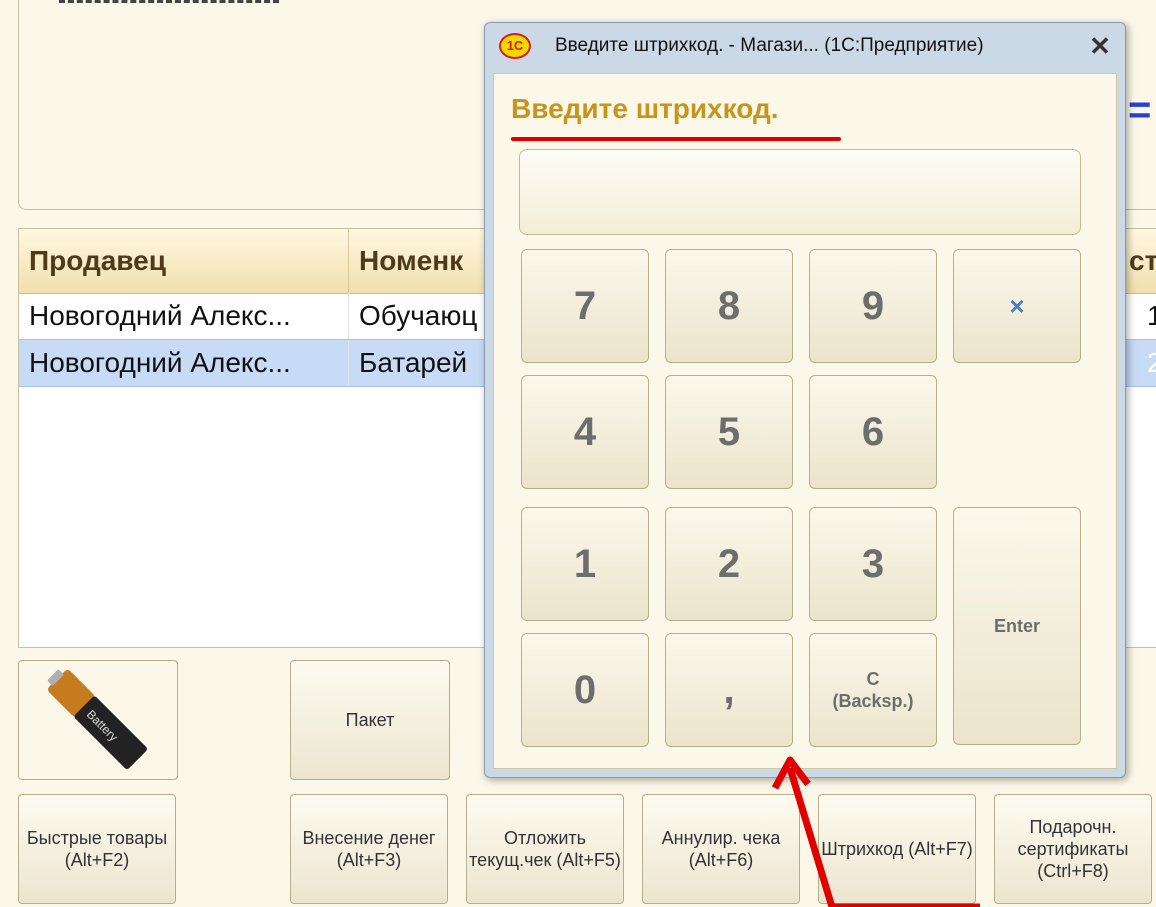 The image size is (1156, 907). Describe the element at coordinates (585, 306) in the screenshot. I see `key-7: 7` at that location.